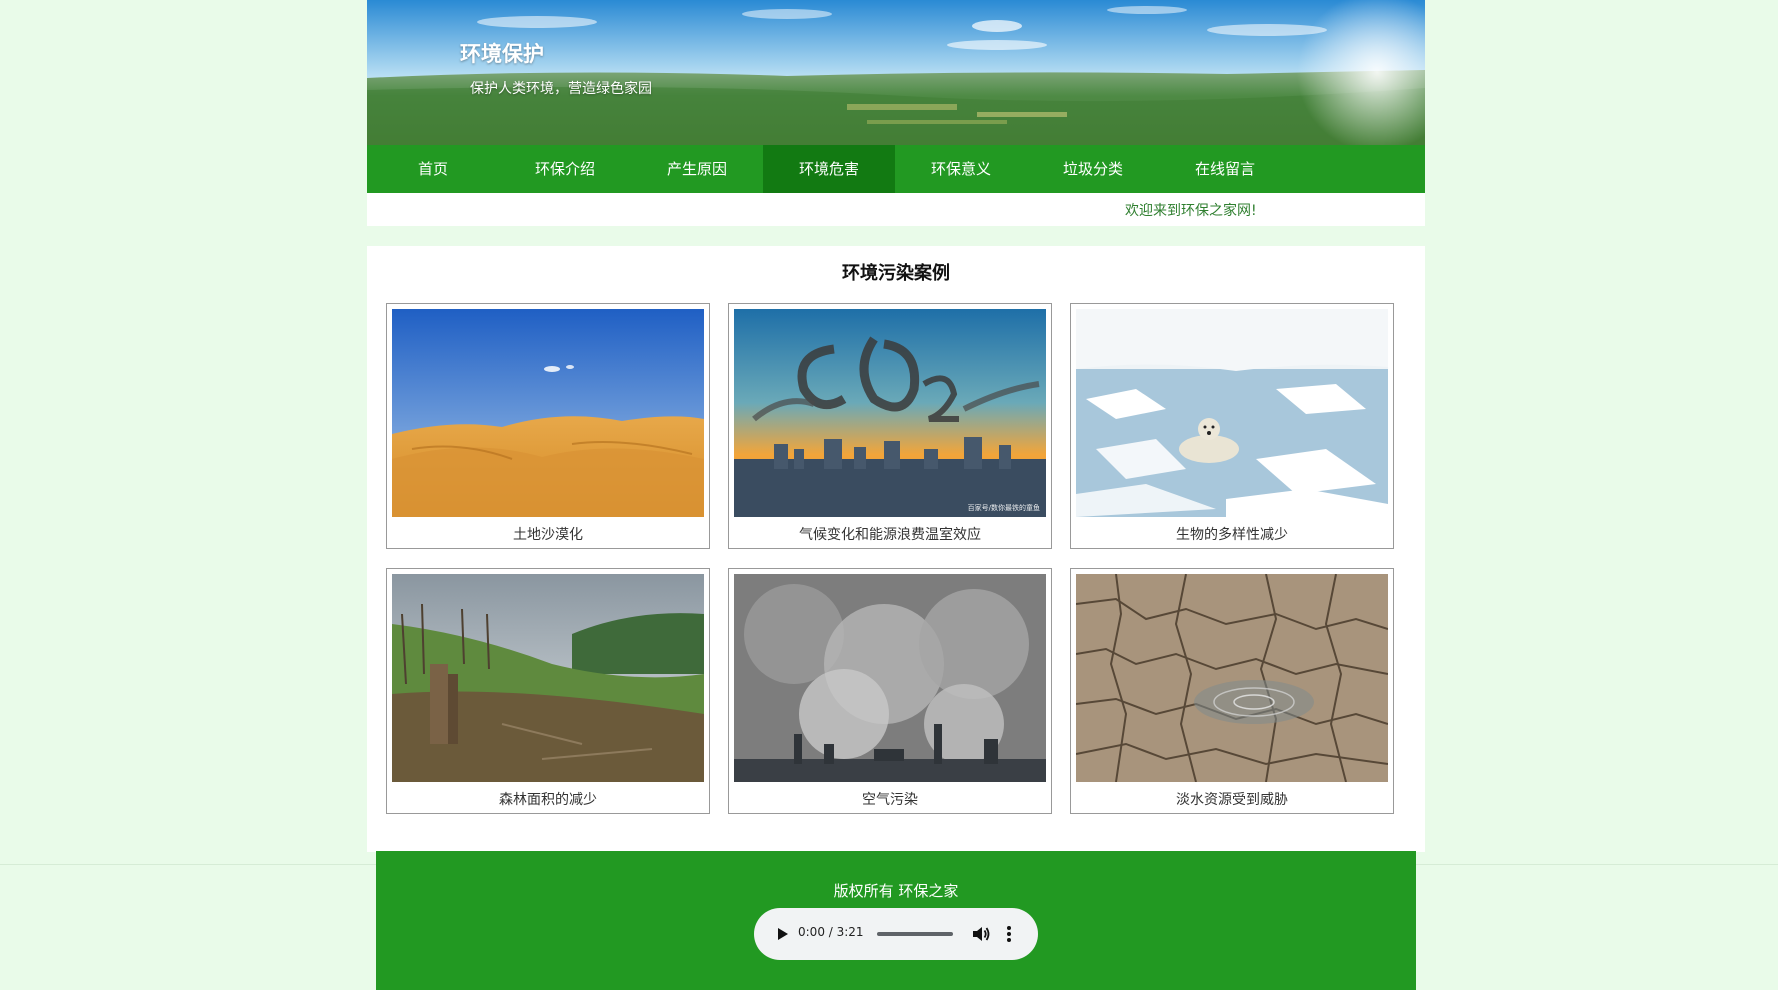 The image size is (1778, 990). Describe the element at coordinates (1232, 678) in the screenshot. I see `cracked-earth-image` at that location.